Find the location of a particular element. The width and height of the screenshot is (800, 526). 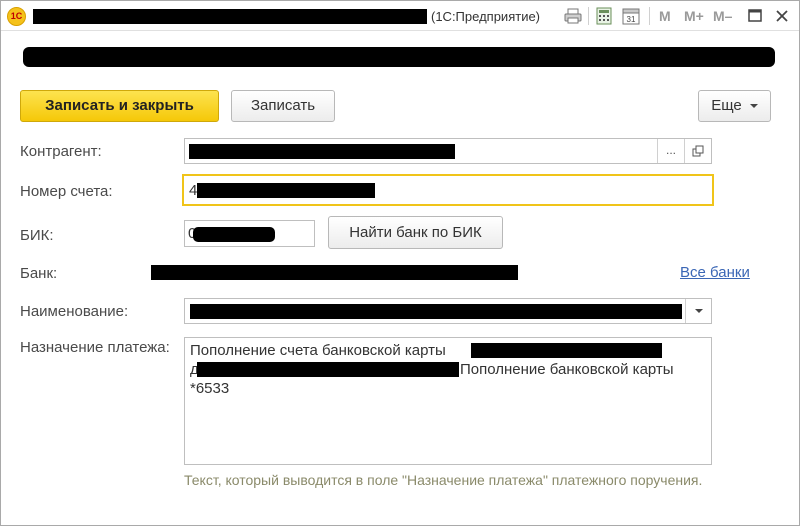

purpose-line-3-text: *6533 is located at coordinates (210, 388).